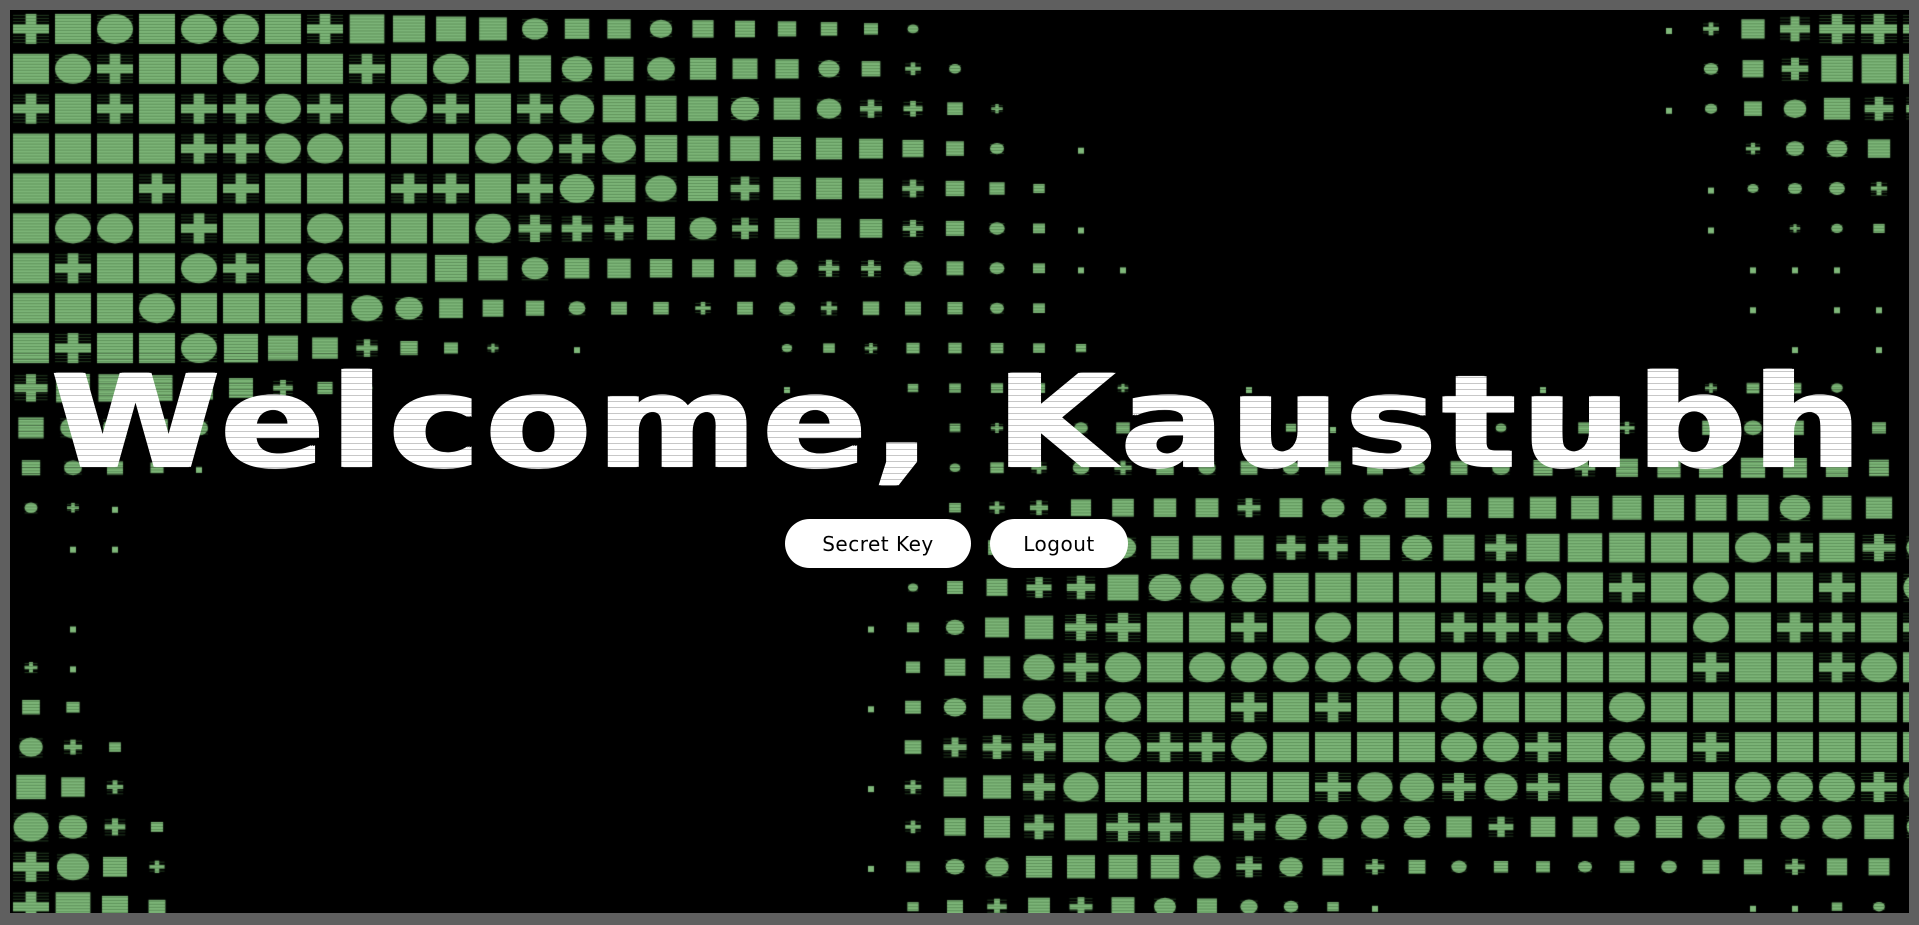 The width and height of the screenshot is (1919, 925). Describe the element at coordinates (1059, 543) in the screenshot. I see `logout-button: Logout` at that location.